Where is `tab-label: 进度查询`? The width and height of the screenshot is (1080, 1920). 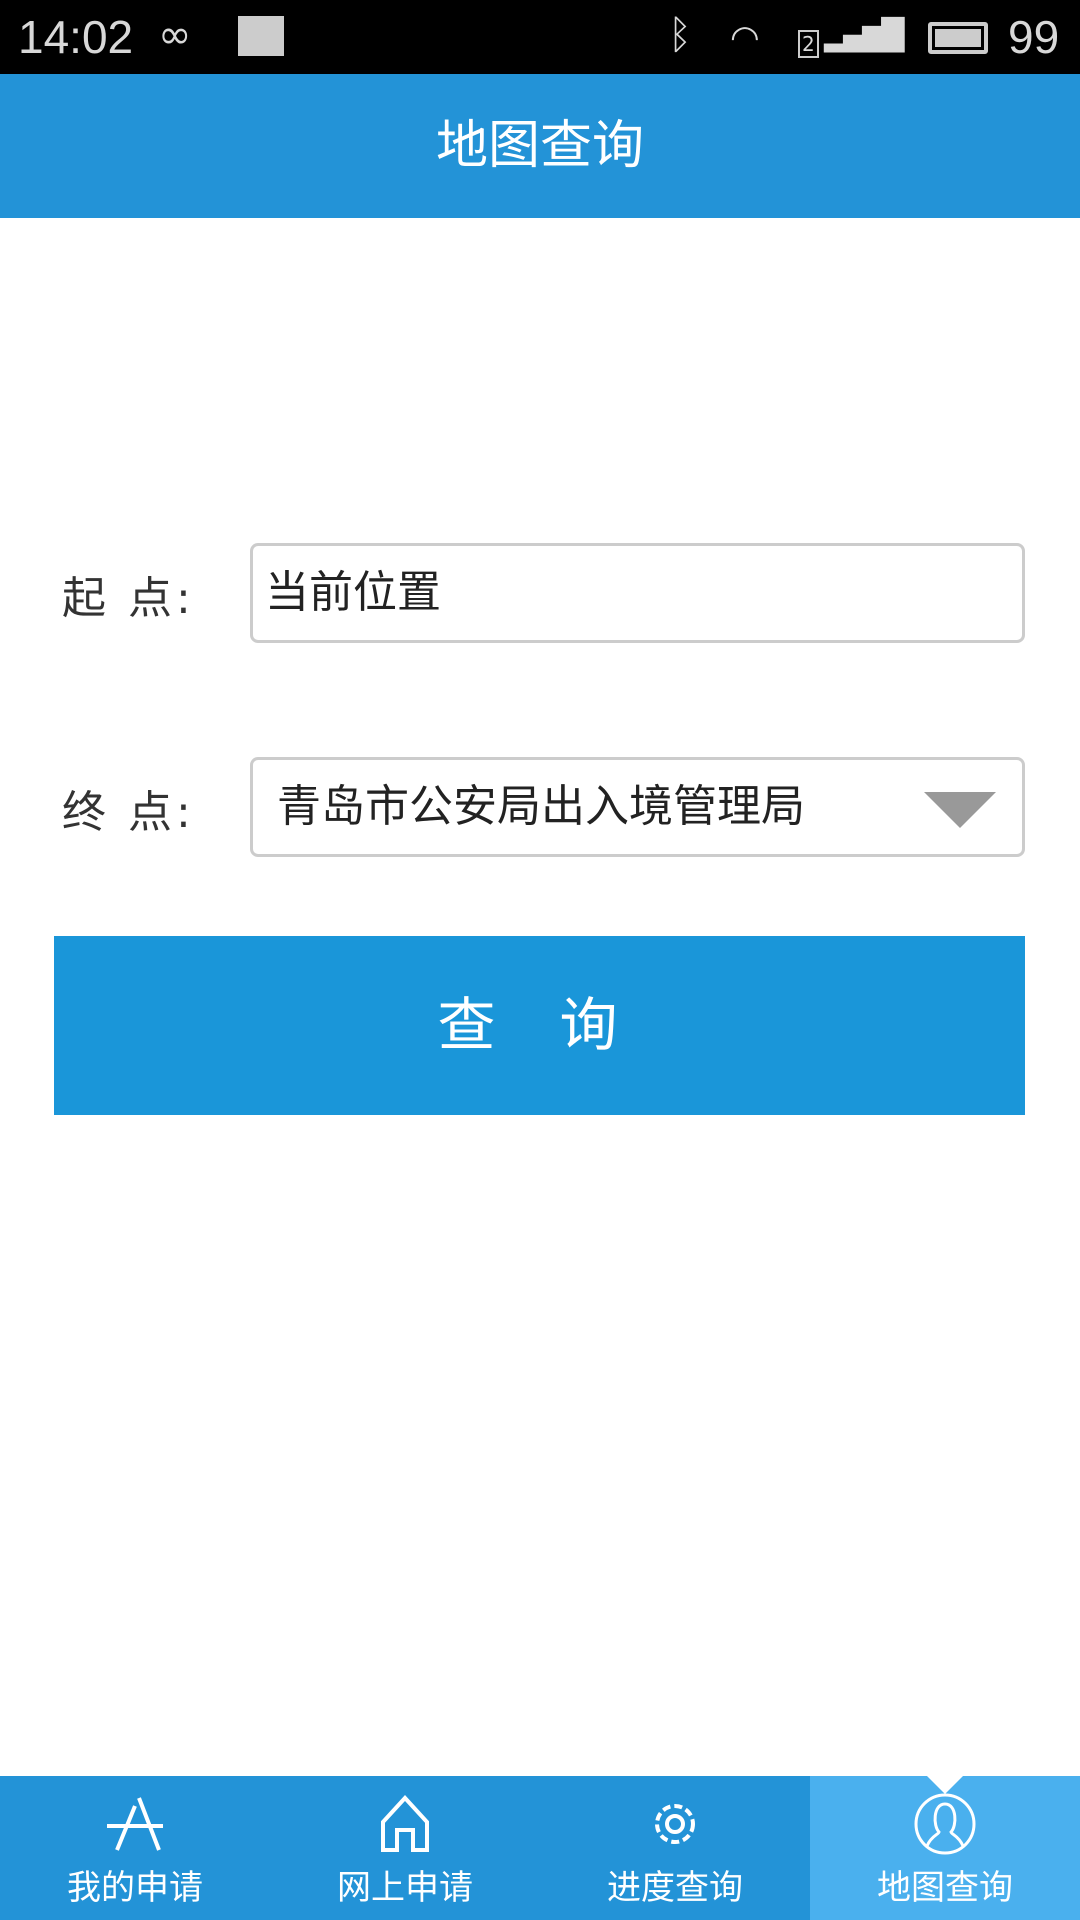
tab-label: 进度查询 is located at coordinates (675, 1888).